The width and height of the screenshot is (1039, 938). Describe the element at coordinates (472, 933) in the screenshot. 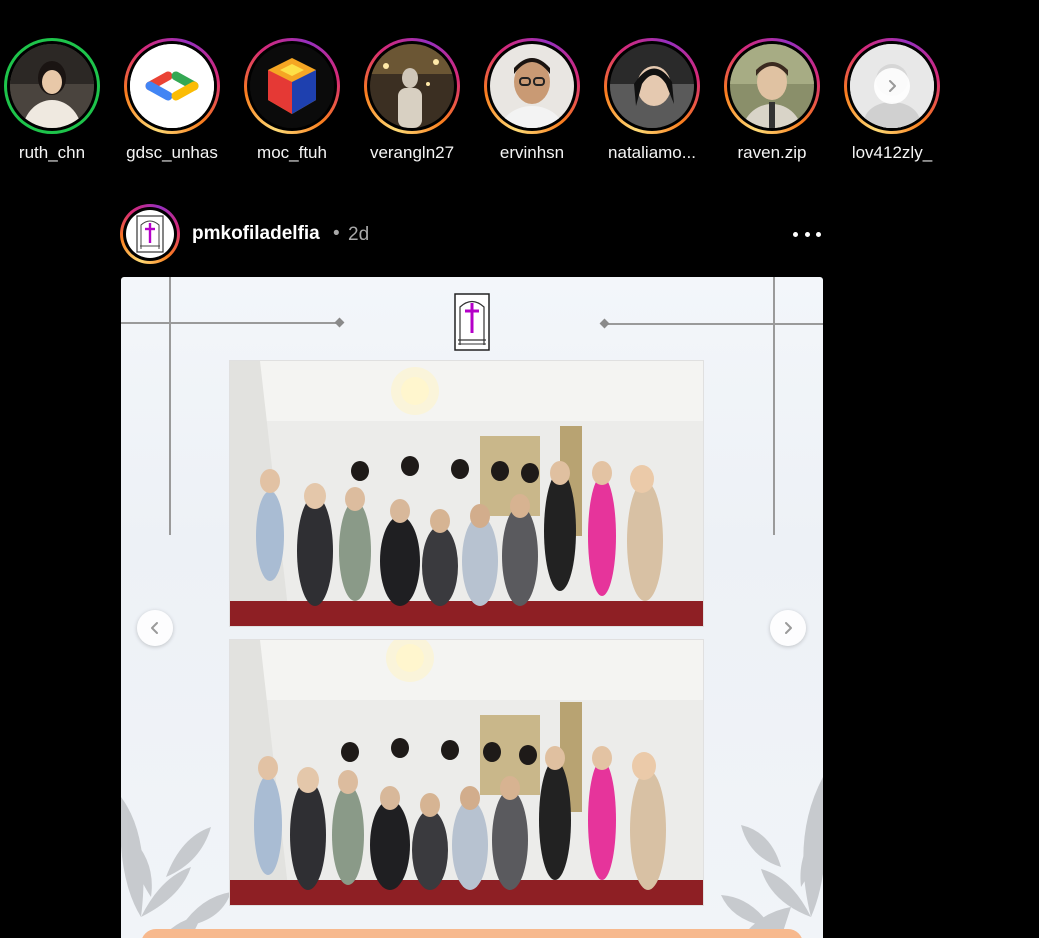

I see `caption-banner` at that location.